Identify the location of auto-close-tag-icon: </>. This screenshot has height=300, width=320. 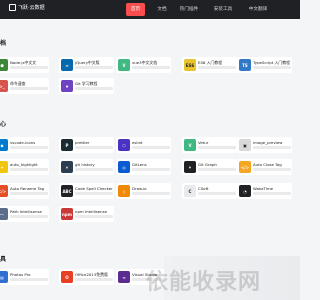
(245, 167).